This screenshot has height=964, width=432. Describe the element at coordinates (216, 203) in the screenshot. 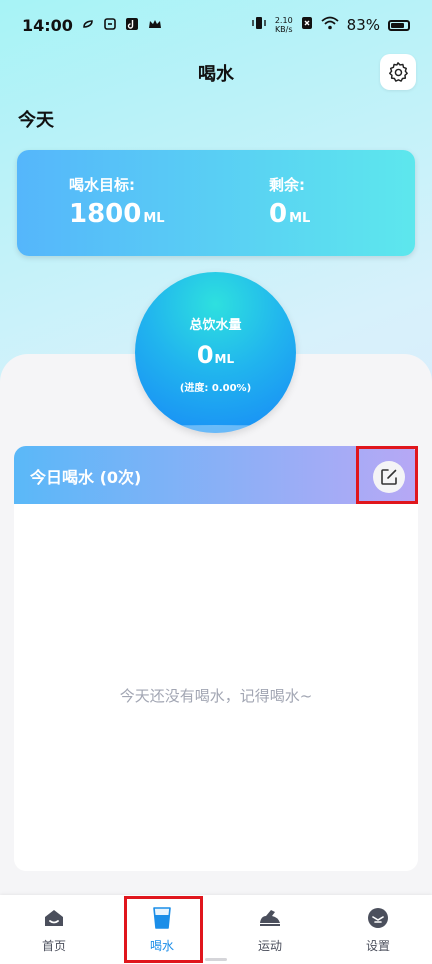

I see `goal-card: 喝水目标: 1800 ML 剩余: 0 ML` at that location.